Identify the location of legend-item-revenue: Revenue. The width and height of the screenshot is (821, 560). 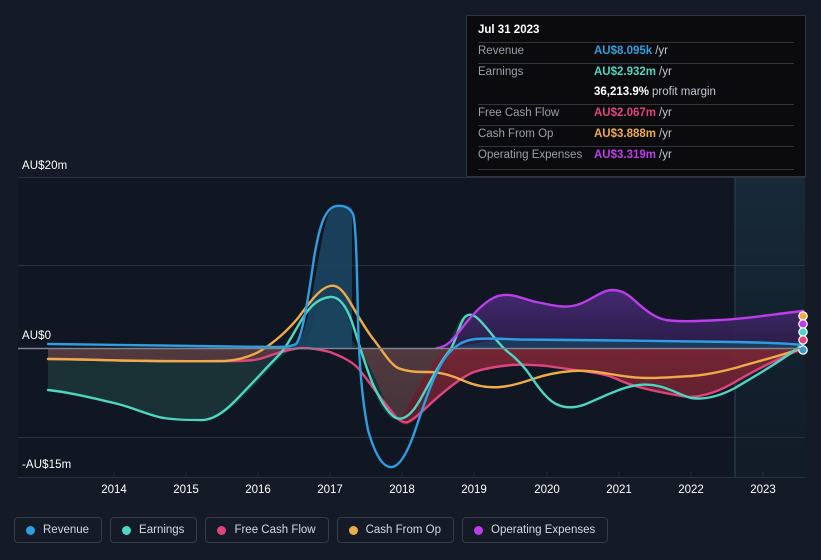
(58, 530).